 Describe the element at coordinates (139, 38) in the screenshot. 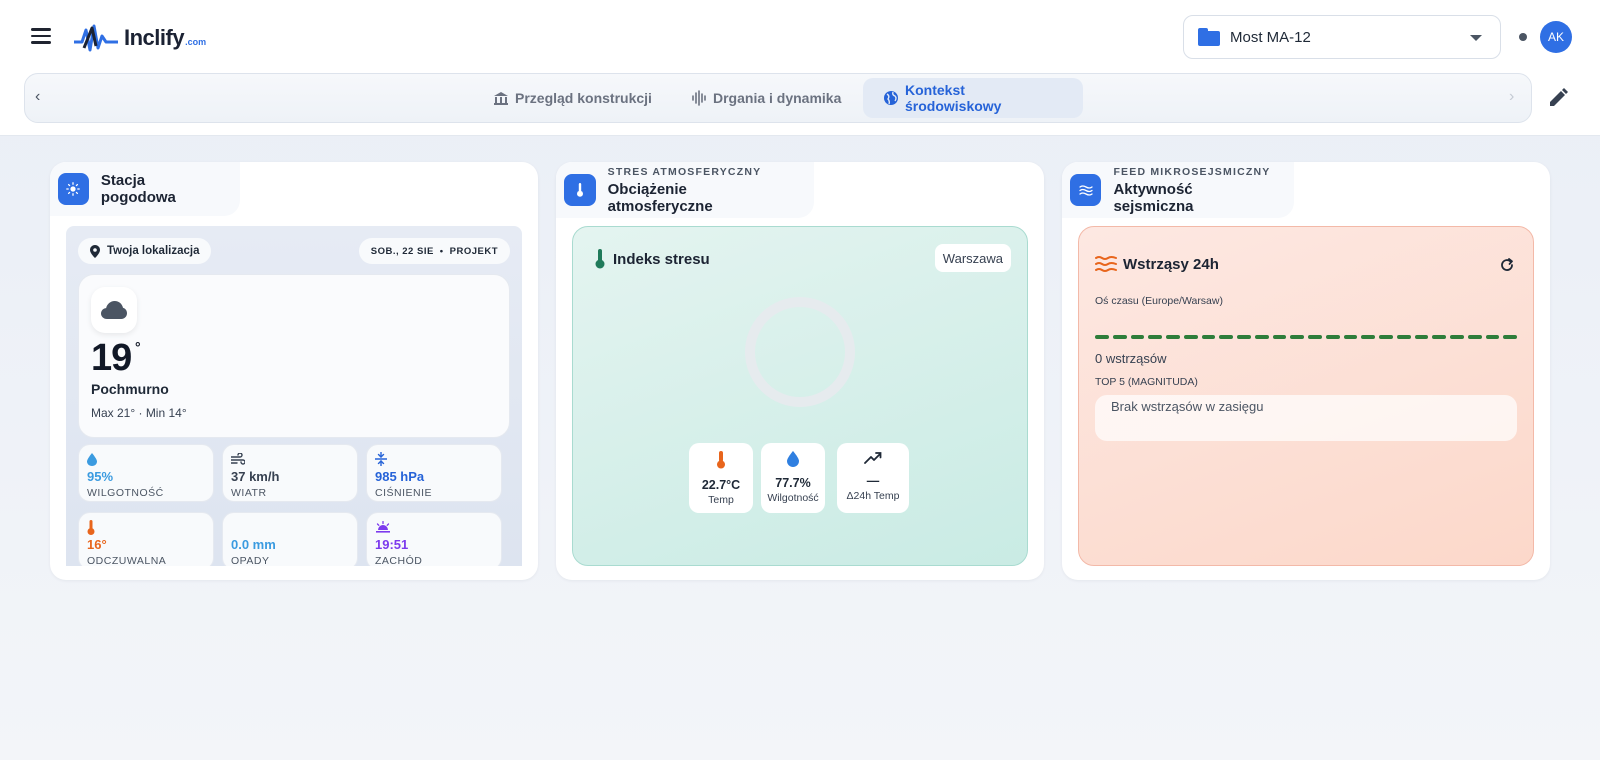

I see `logo: Inclify .com` at that location.